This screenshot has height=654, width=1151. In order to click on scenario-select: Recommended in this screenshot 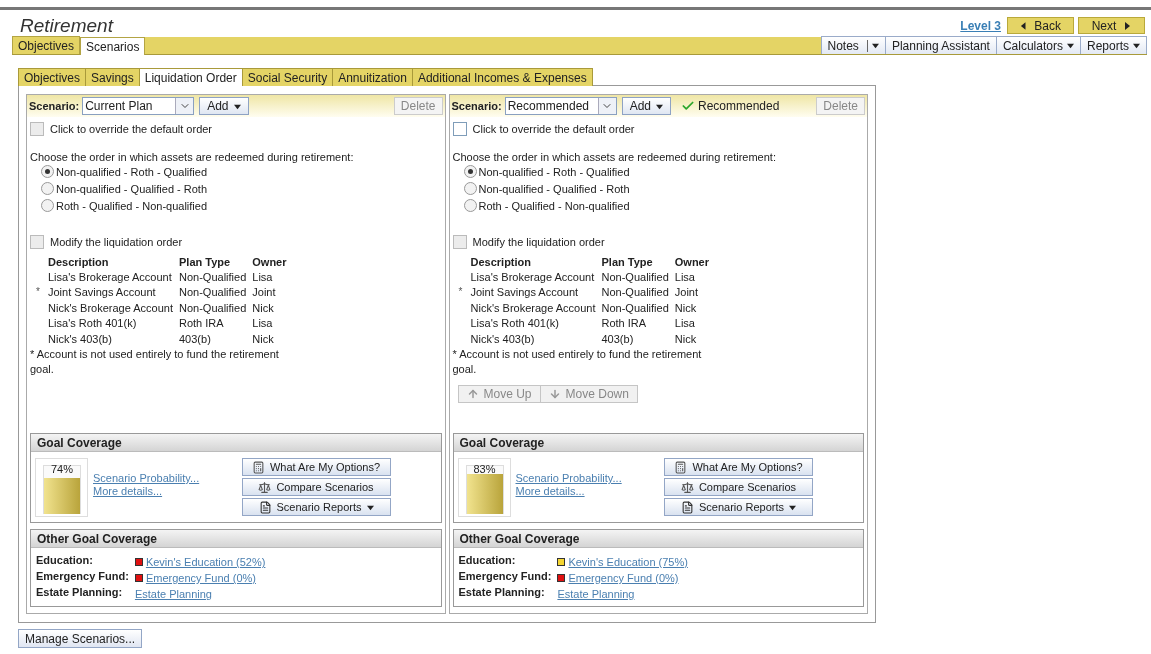, I will do `click(560, 106)`.